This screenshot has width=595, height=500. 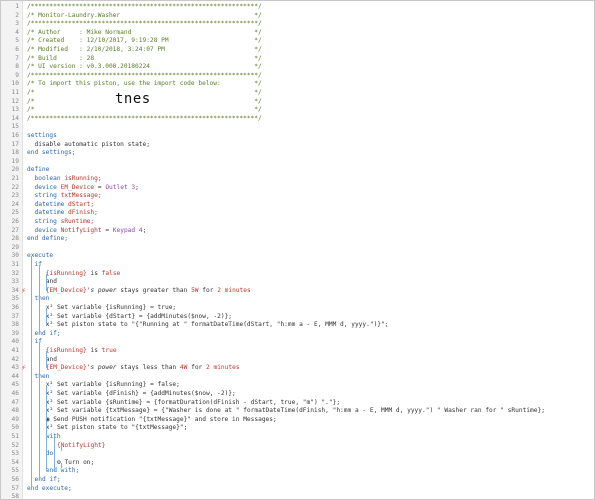 I want to click on code-line: 11/* */, so click(x=297, y=93).